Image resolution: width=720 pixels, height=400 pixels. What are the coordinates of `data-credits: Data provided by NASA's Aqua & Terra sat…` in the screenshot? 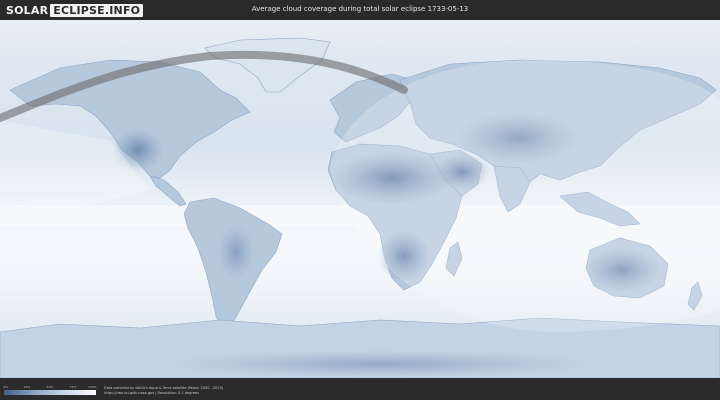 It's located at (163, 391).